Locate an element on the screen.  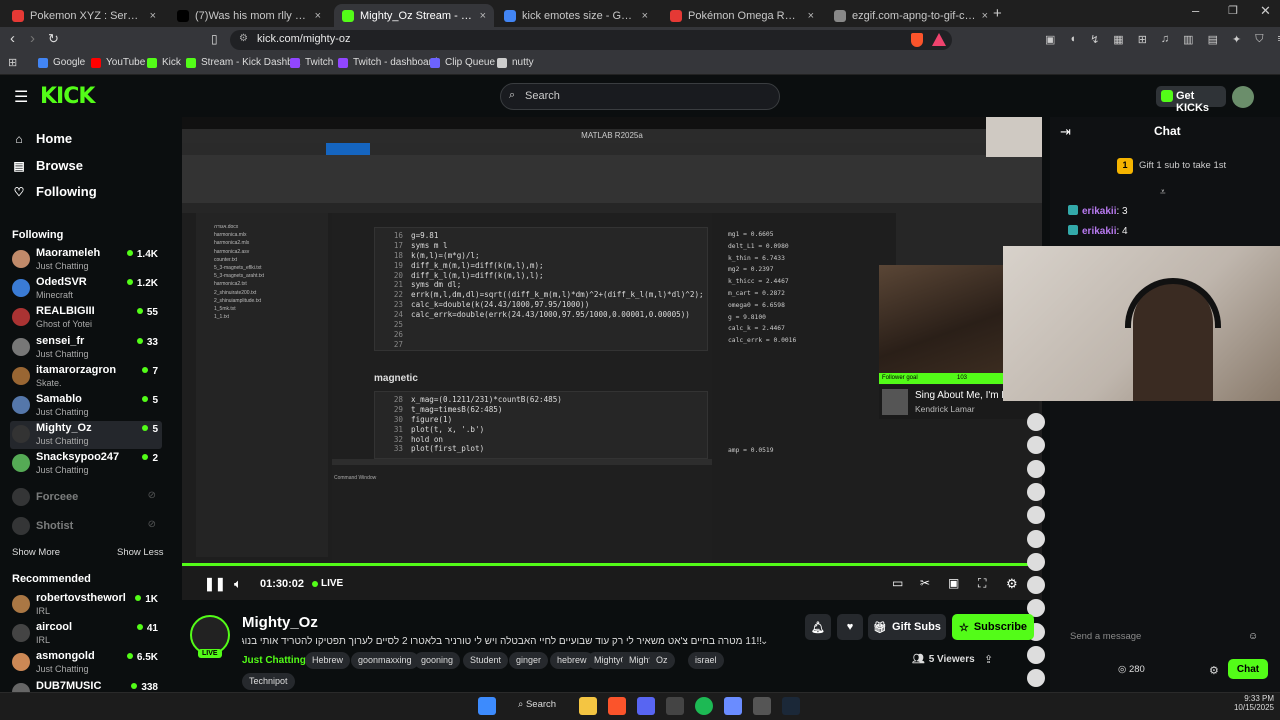
sidebar-icon: ▥ is located at coordinates (1188, 40).